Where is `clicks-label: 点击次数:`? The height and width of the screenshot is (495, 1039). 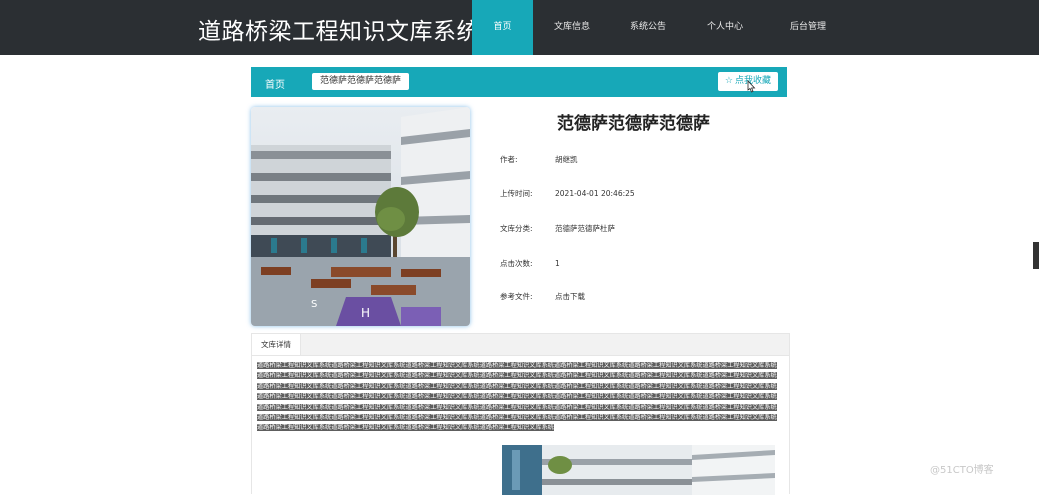
clicks-label: 点击次数: is located at coordinates (516, 263).